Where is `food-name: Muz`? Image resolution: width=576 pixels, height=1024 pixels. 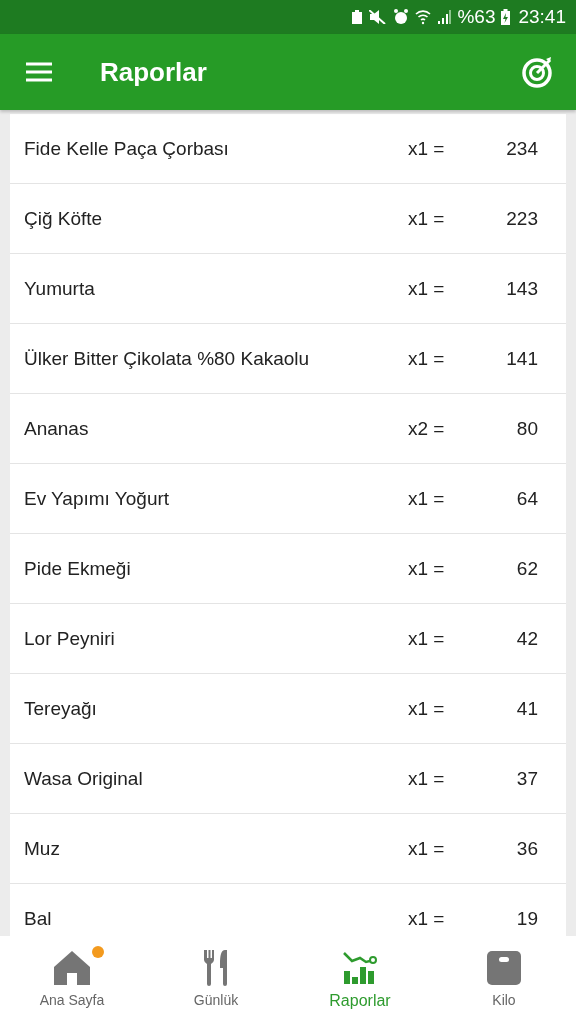 food-name: Muz is located at coordinates (42, 848).